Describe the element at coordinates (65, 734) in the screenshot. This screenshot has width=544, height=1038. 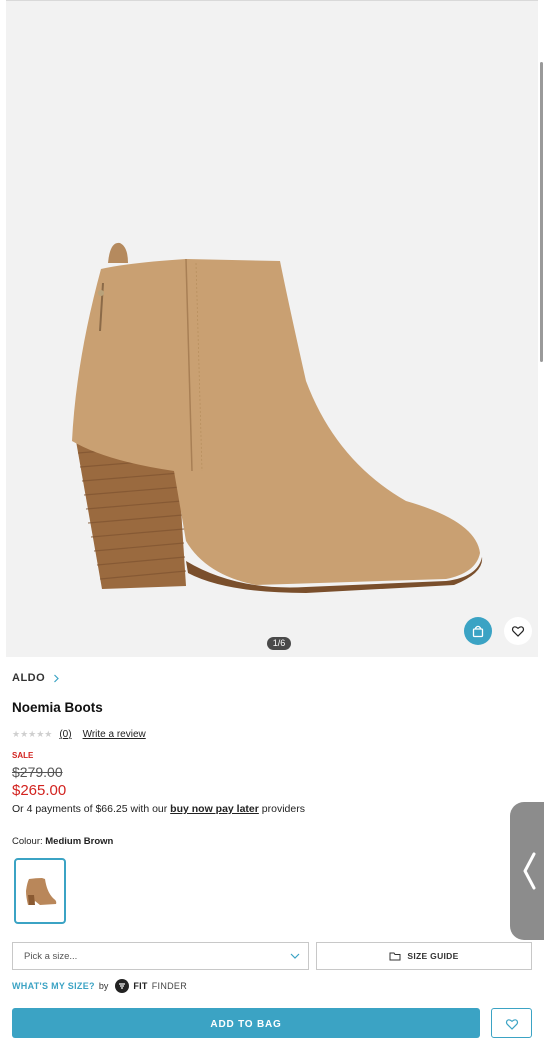
I see `review-count-link: (0)` at that location.